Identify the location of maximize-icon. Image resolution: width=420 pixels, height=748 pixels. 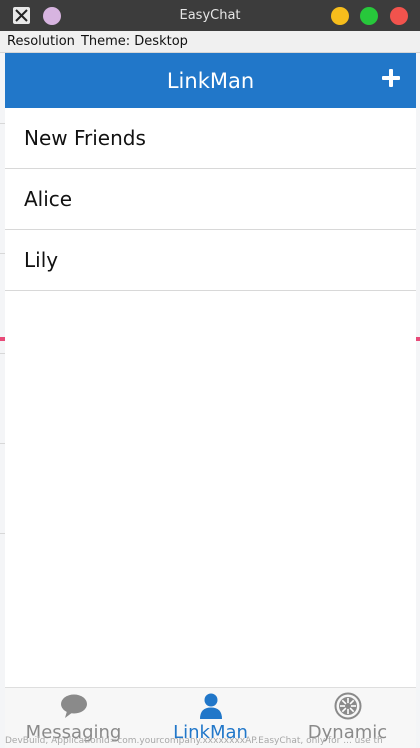
(369, 16).